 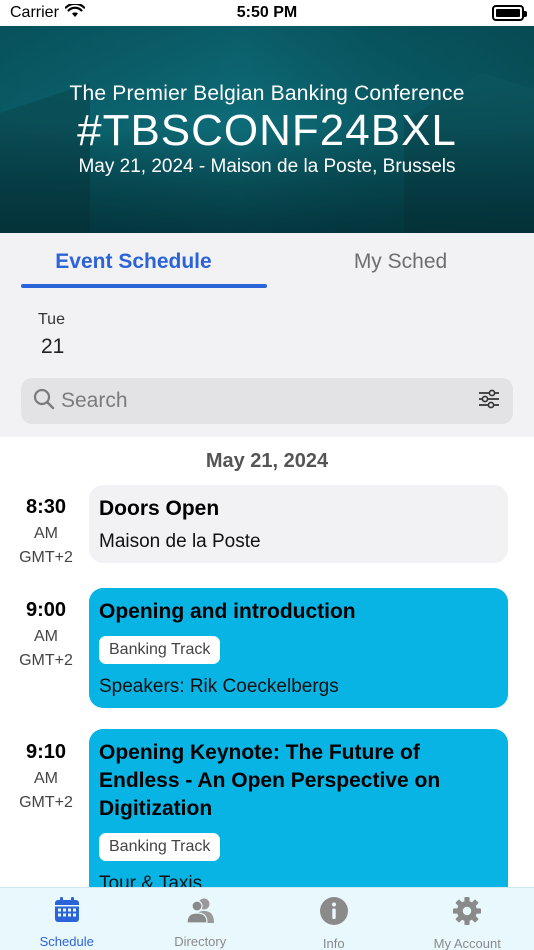 I want to click on session-time: 9:00 AM GMT+2, so click(x=46, y=634).